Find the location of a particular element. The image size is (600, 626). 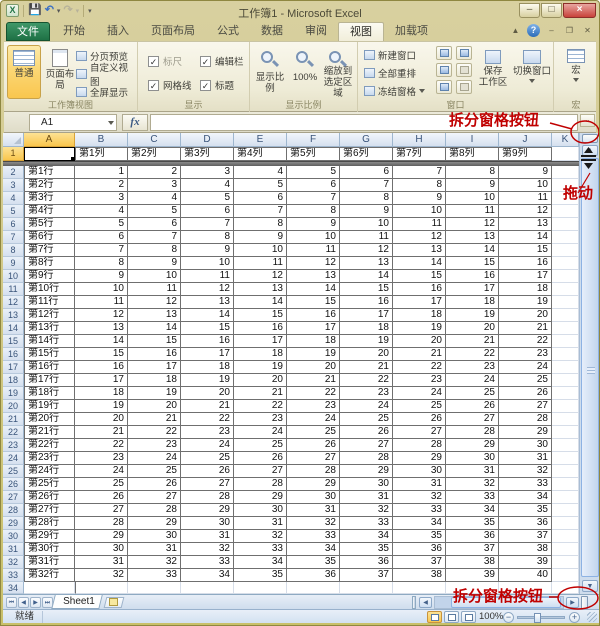

cell-H29: 34 is located at coordinates (419, 523).